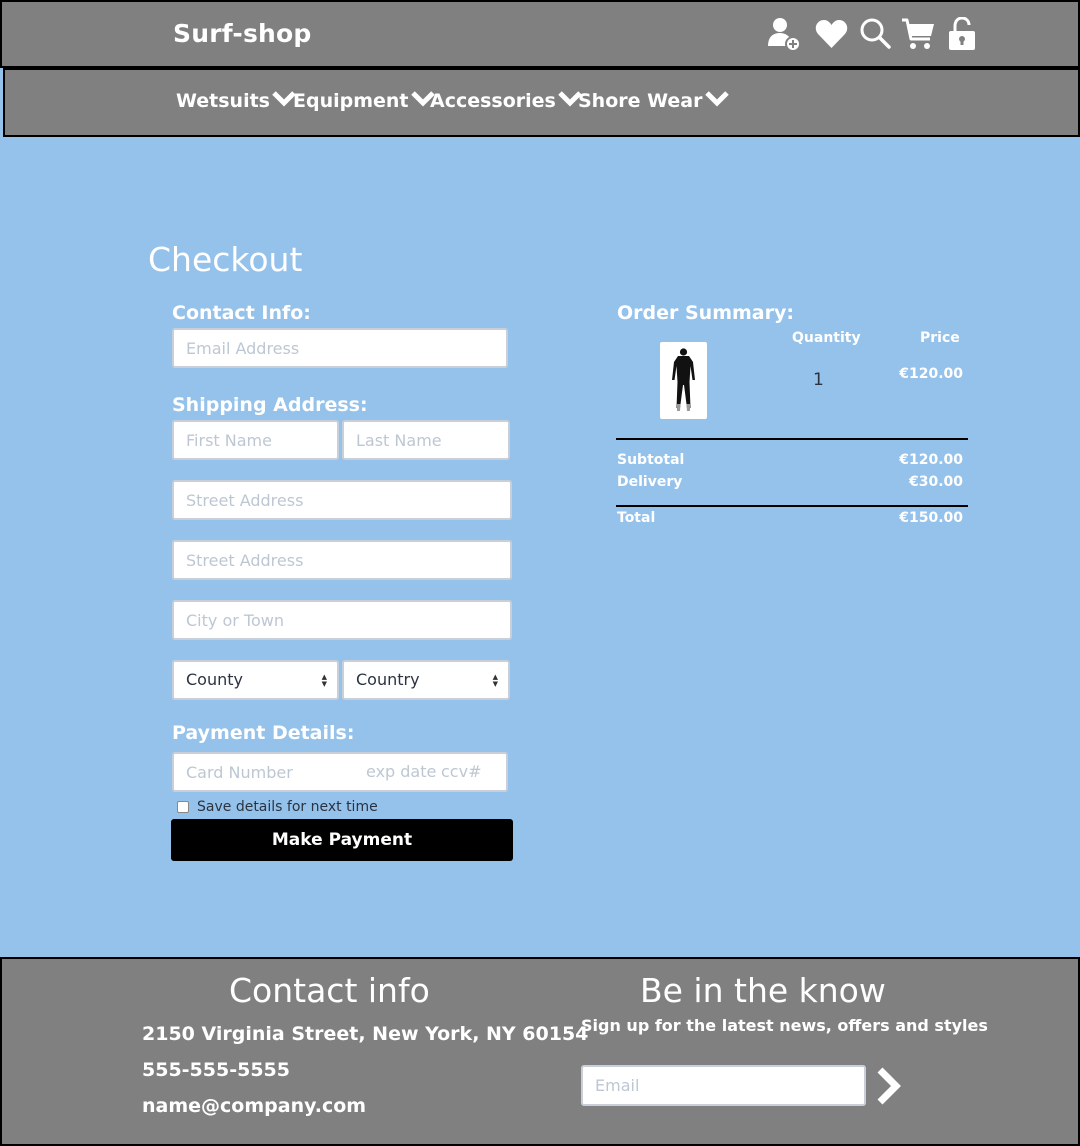 Image resolution: width=1080 pixels, height=1146 pixels. I want to click on shipping-address-label: Shipping Address:, so click(270, 405).